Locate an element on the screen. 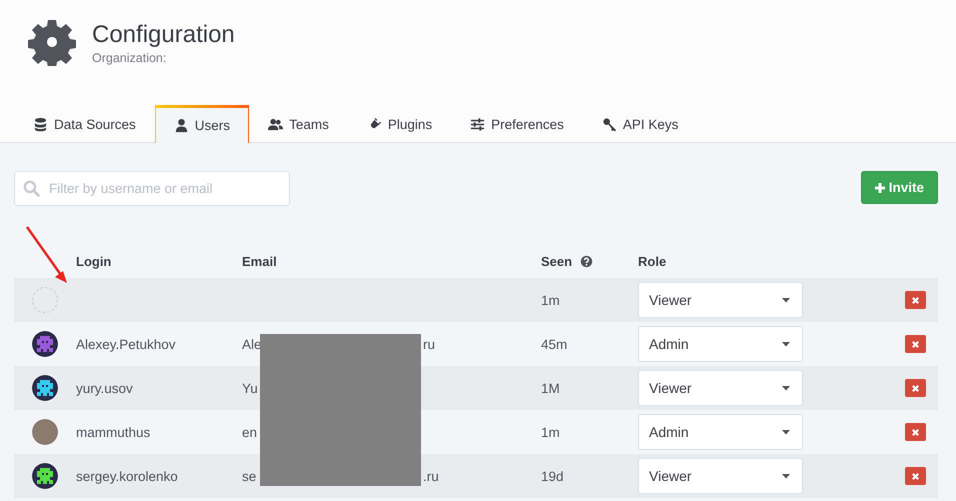 This screenshot has height=501, width=956. tab: Plugins is located at coordinates (400, 124).